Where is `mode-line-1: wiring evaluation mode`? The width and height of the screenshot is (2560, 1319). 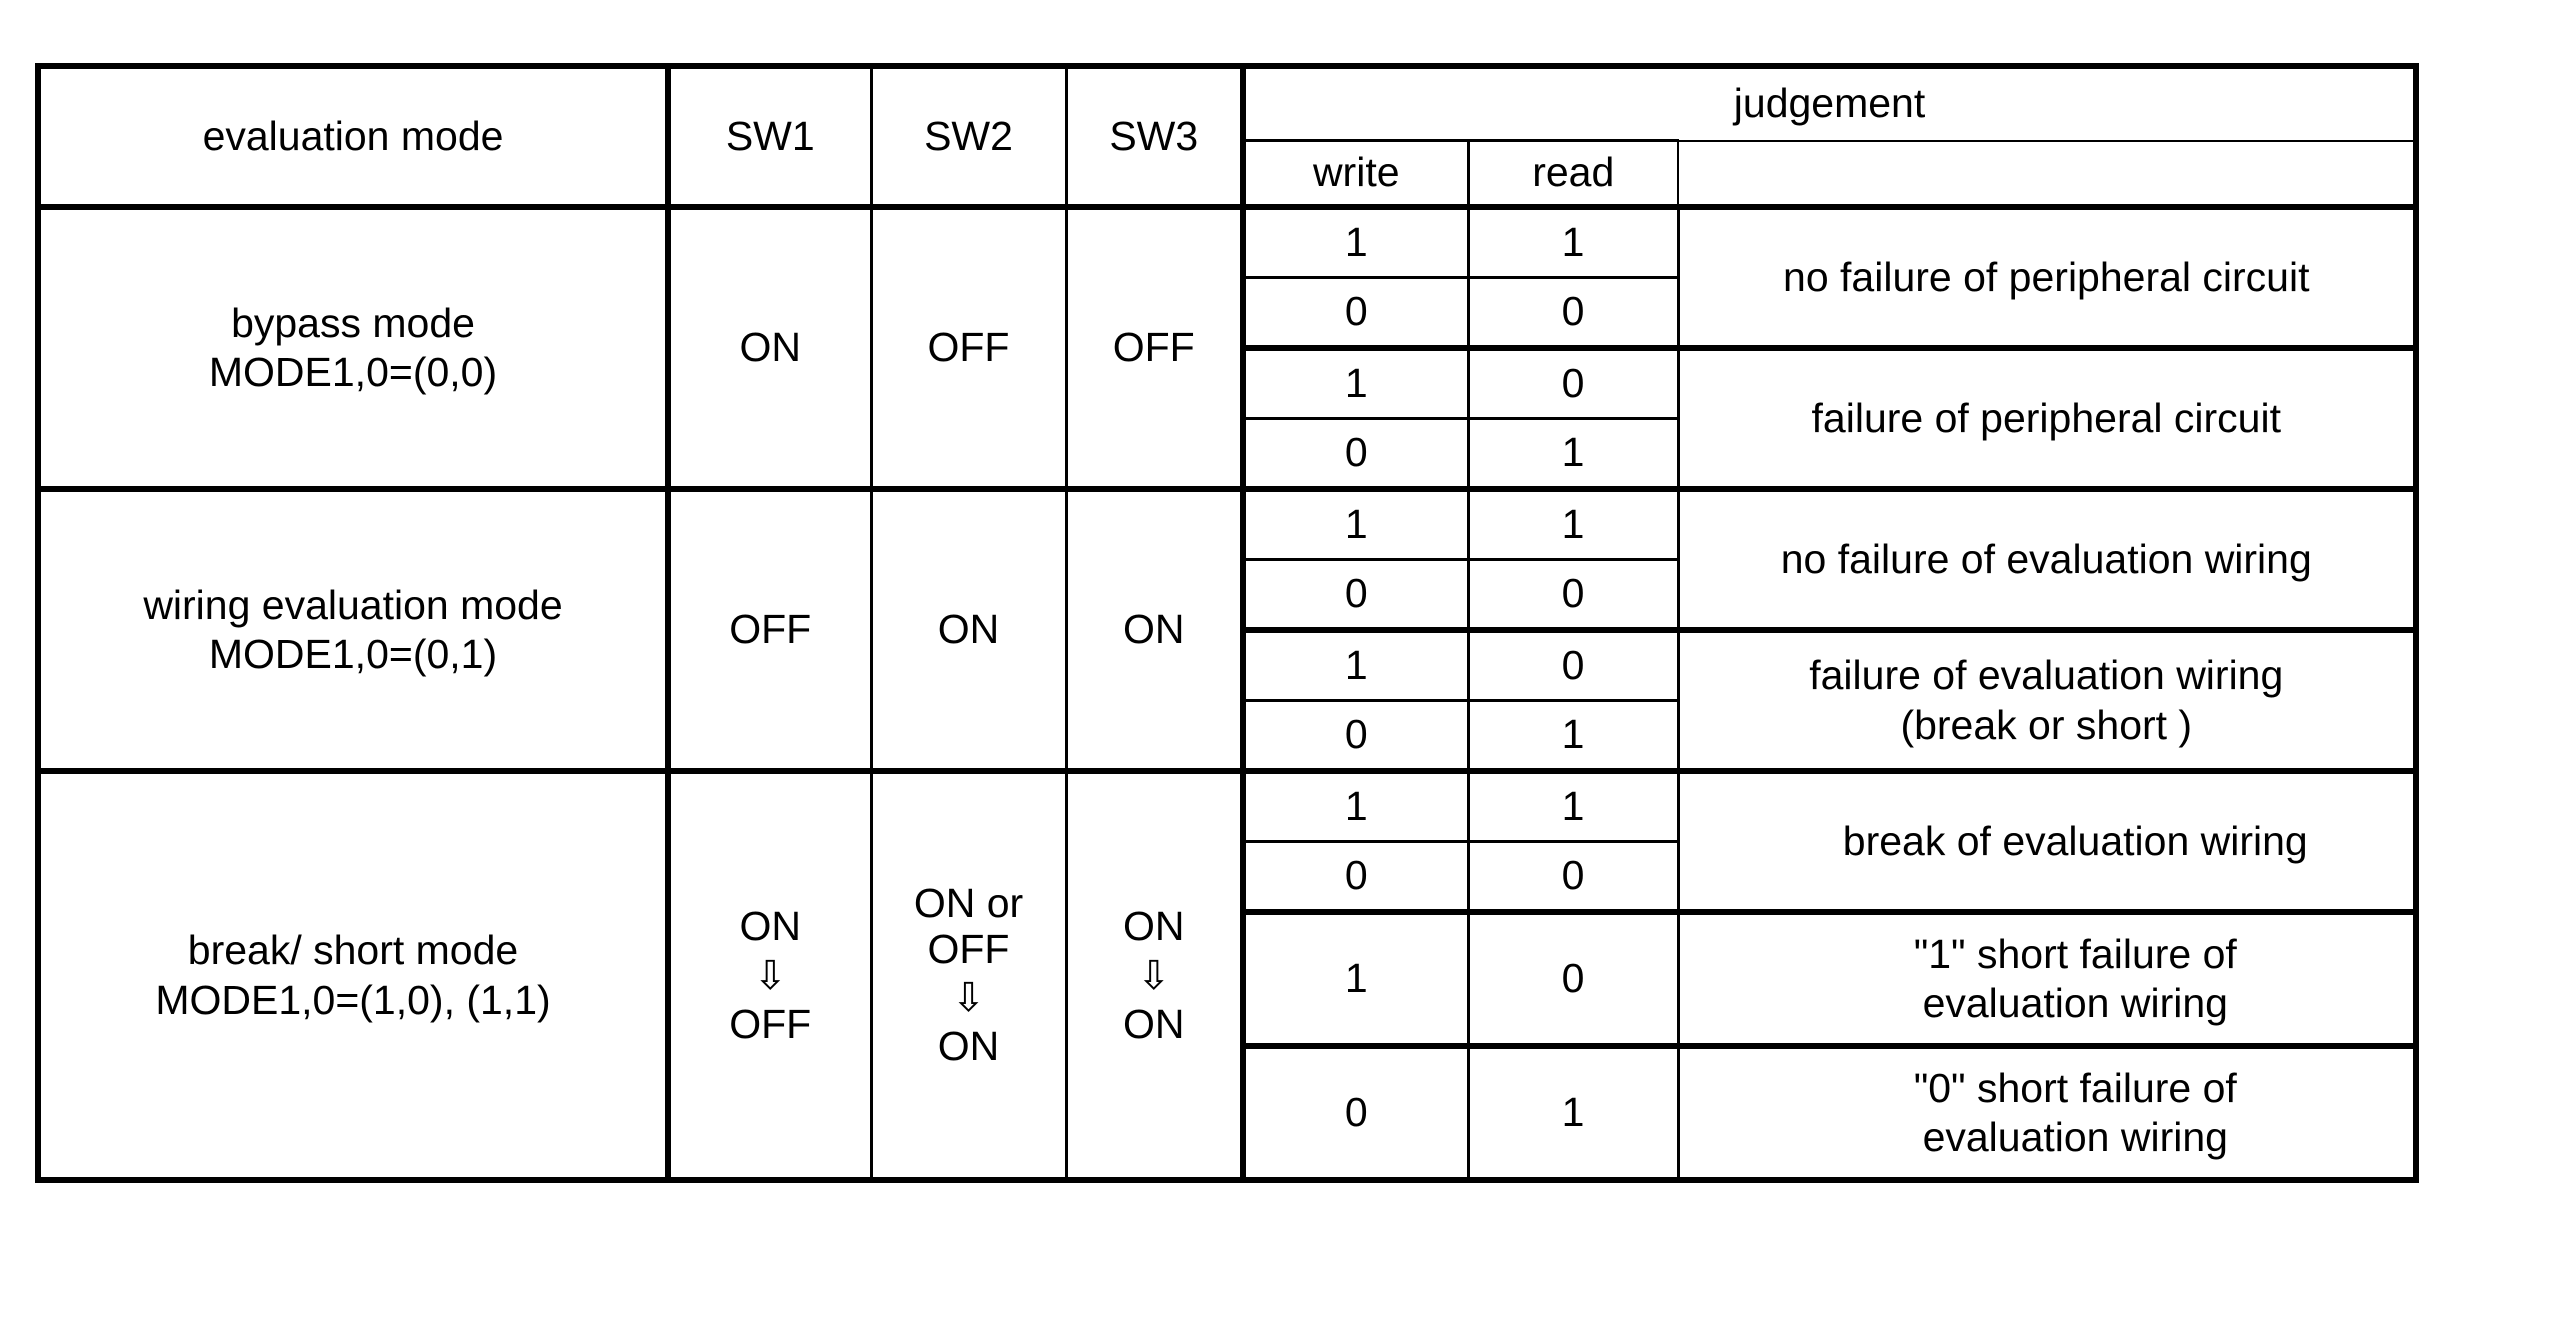 mode-line-1: wiring evaluation mode is located at coordinates (353, 604).